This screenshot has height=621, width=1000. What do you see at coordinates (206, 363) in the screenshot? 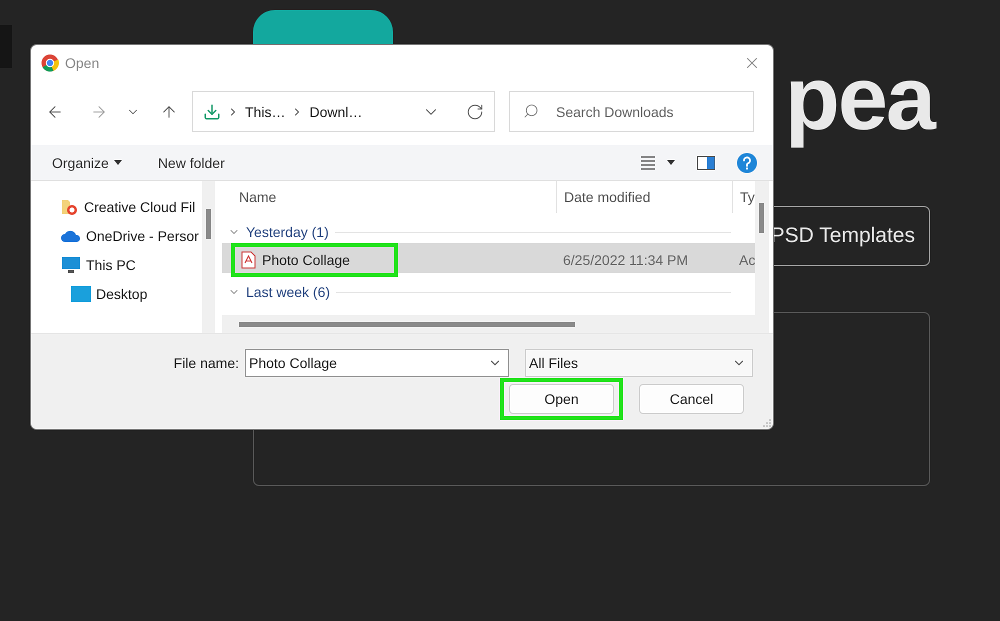
I see `file-name-label: File name:` at bounding box center [206, 363].